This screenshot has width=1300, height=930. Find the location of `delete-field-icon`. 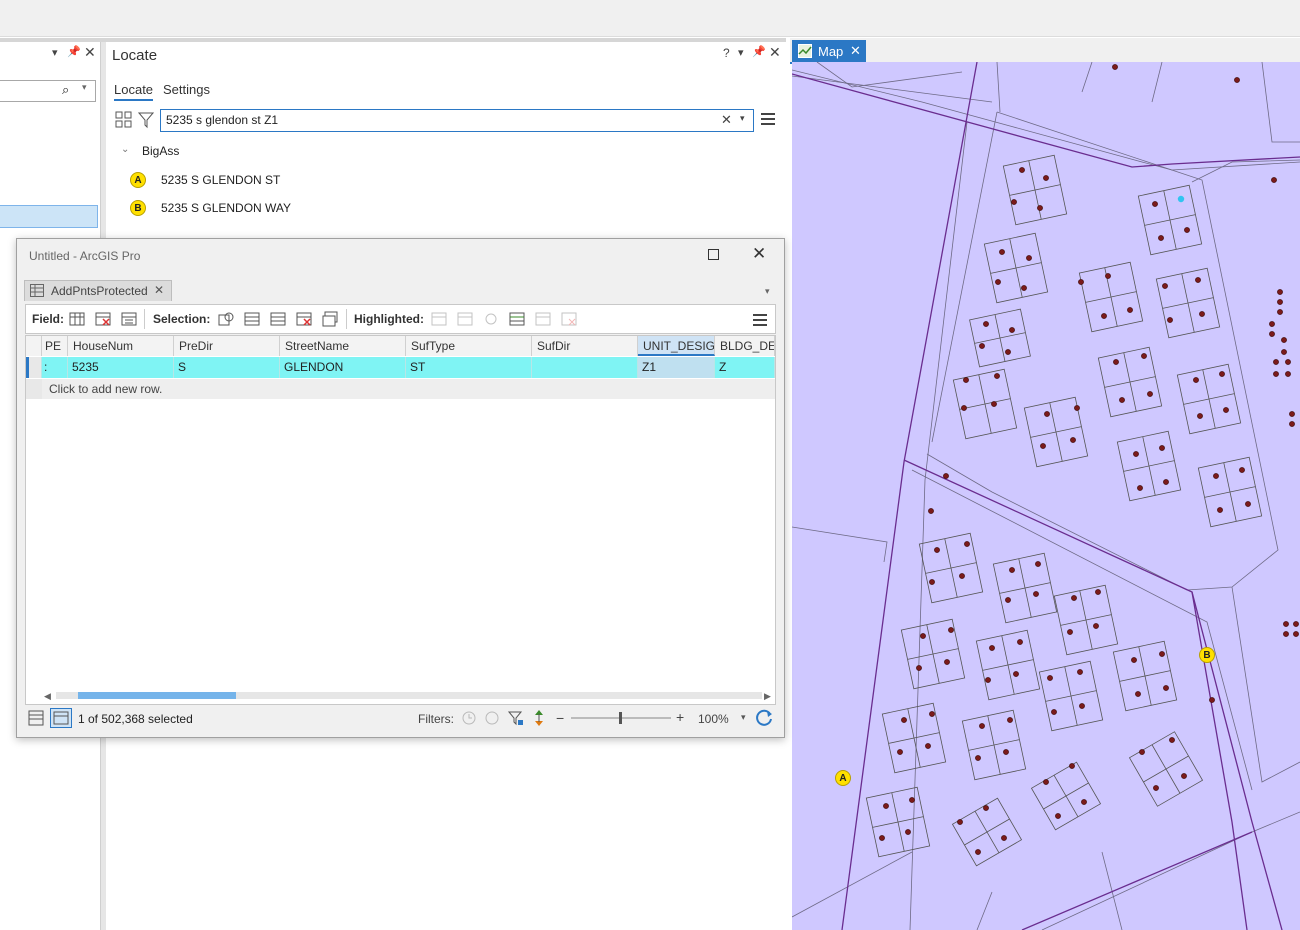

delete-field-icon is located at coordinates (103, 319).